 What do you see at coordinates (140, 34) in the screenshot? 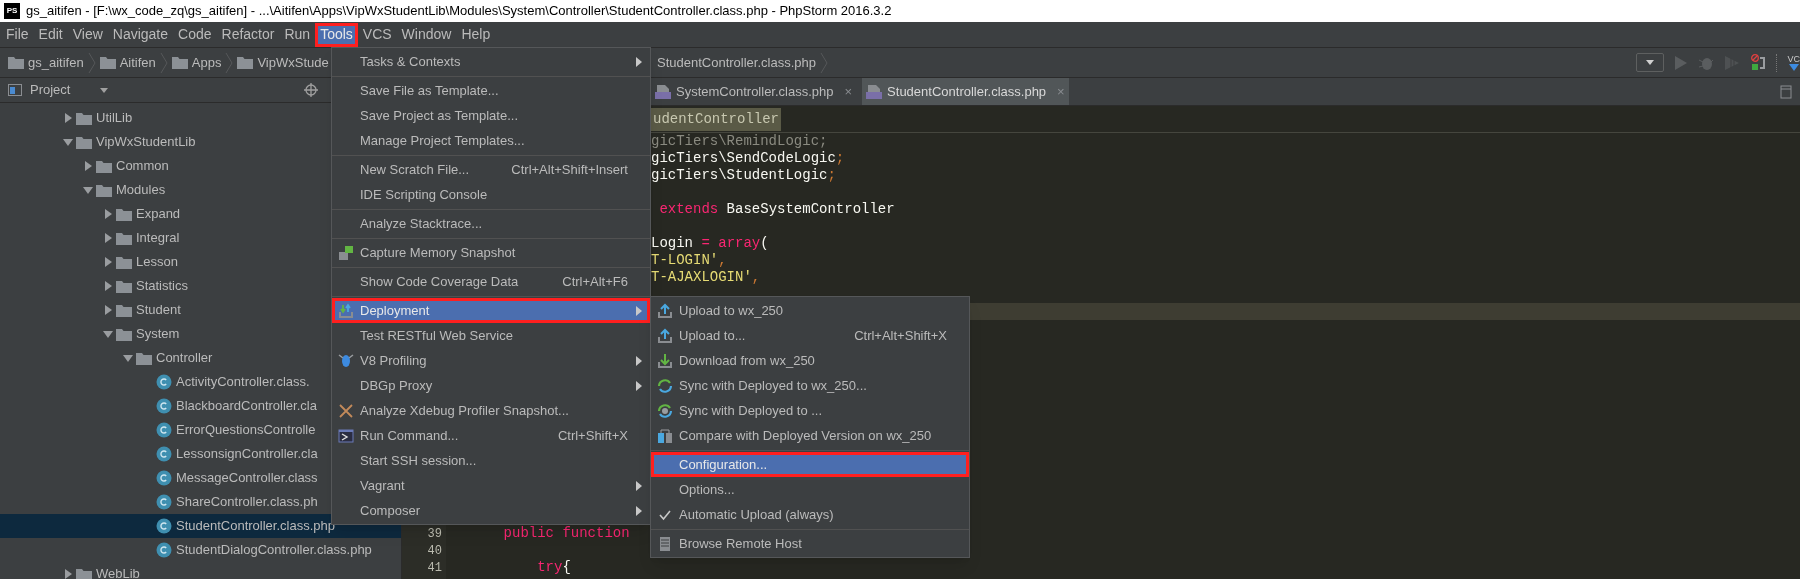
I see `menu-bar-item: Navigate` at bounding box center [140, 34].